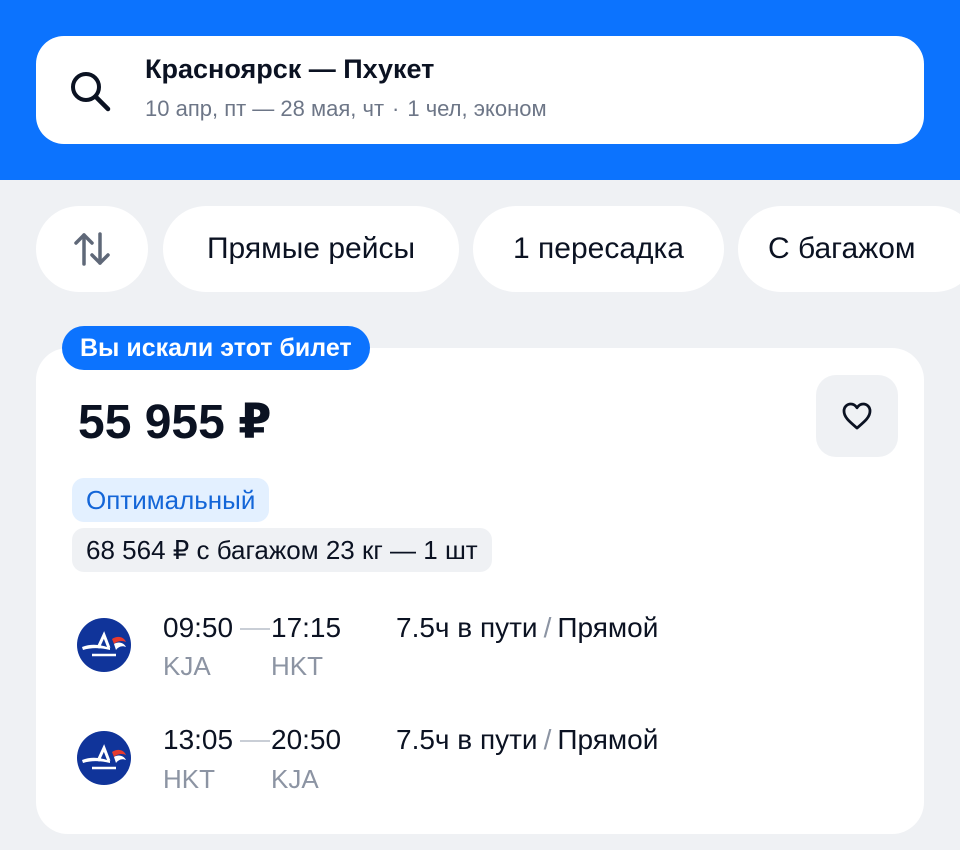 Image resolution: width=960 pixels, height=850 pixels. What do you see at coordinates (480, 90) in the screenshot?
I see `search-bar` at bounding box center [480, 90].